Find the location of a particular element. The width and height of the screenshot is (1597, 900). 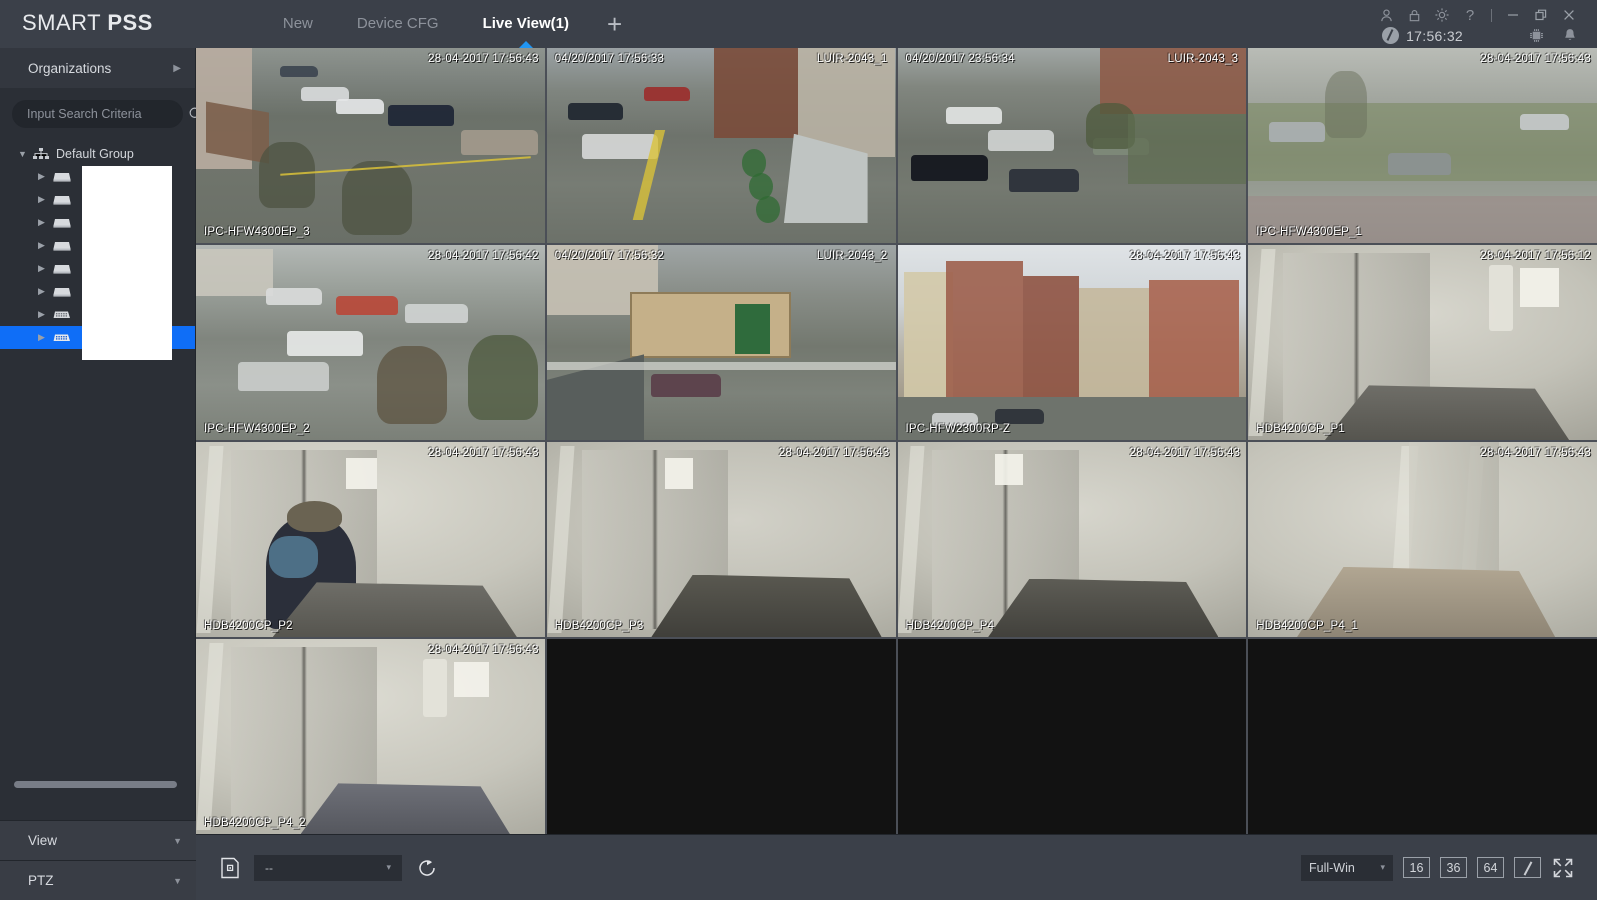

chevron-down-icon: ▾ is located at coordinates (1382, 867).